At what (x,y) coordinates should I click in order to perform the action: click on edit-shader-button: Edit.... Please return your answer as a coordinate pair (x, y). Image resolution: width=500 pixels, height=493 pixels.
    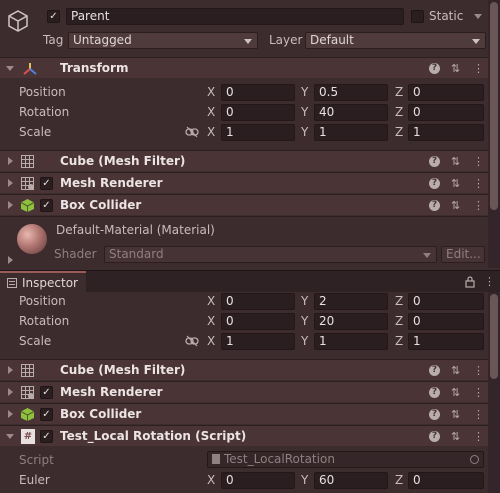
    Looking at the image, I should click on (463, 254).